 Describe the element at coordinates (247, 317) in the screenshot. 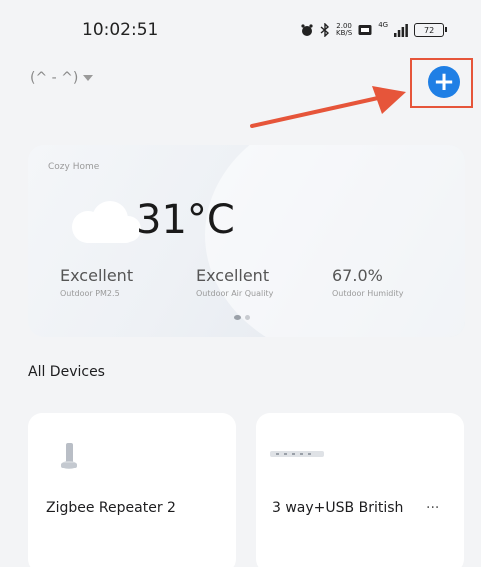

I see `pager-dot` at that location.